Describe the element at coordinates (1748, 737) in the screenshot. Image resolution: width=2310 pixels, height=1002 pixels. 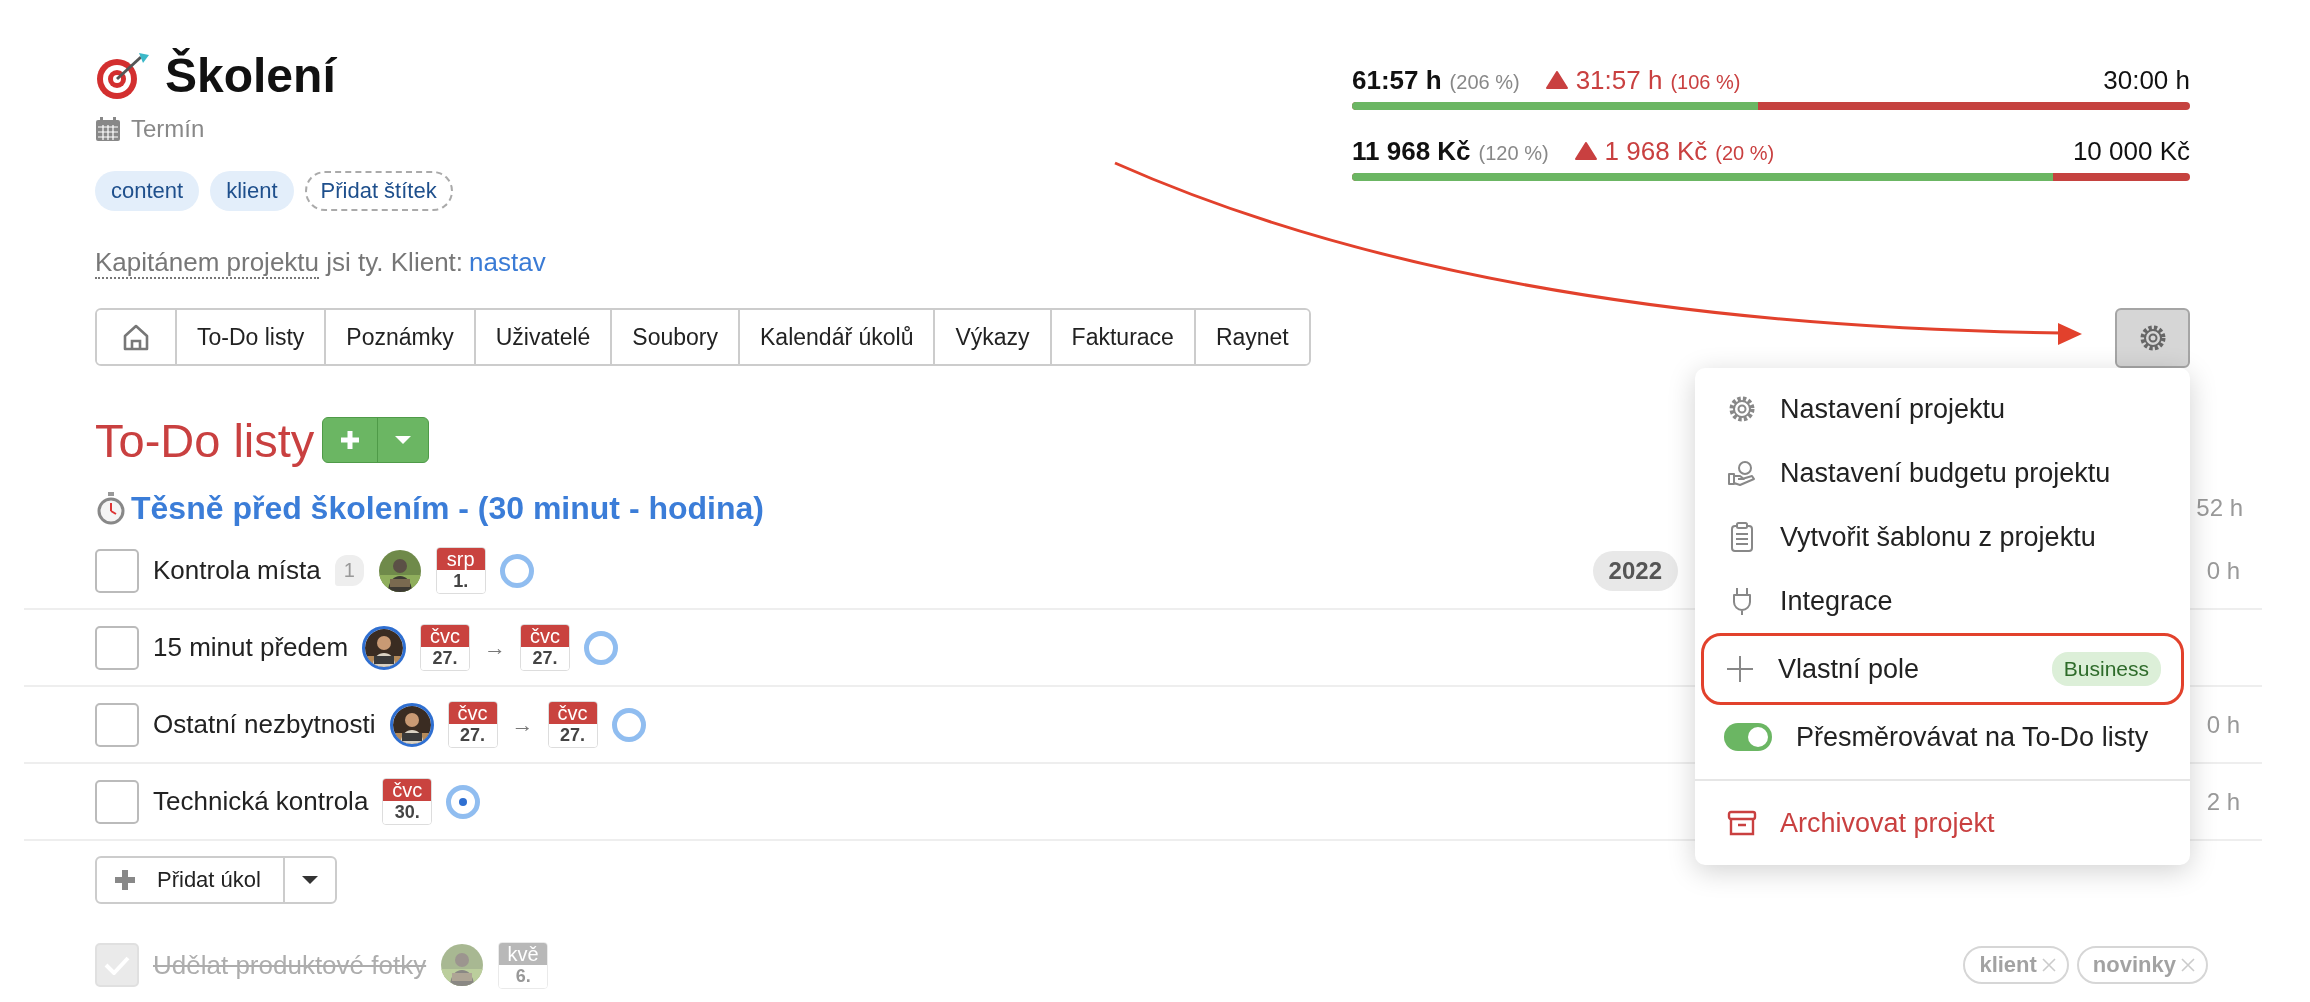
I see `toggle-switch` at that location.